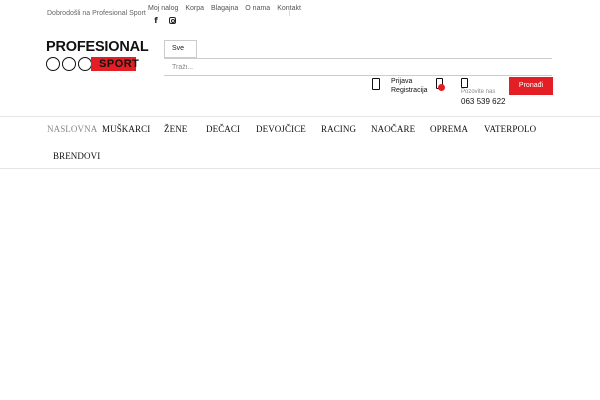  What do you see at coordinates (76, 156) in the screenshot?
I see `nav-item-brendovi: BRENDOVI` at bounding box center [76, 156].